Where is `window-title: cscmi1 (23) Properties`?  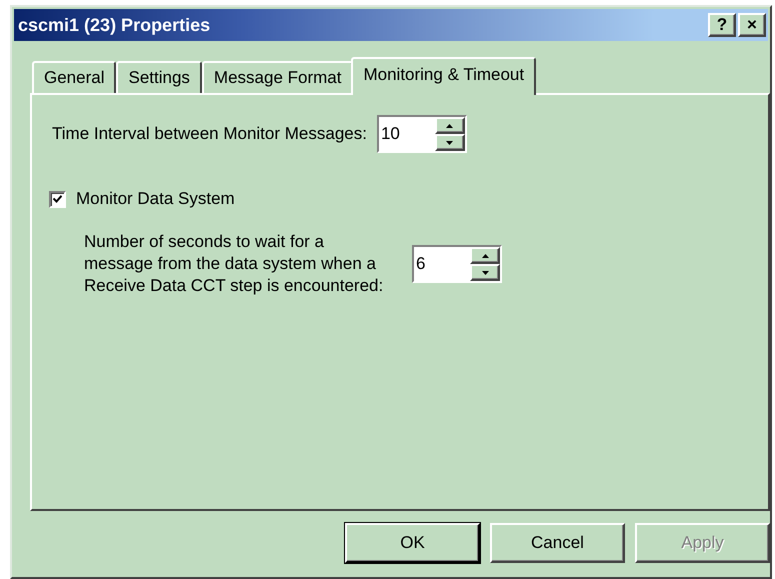 window-title: cscmi1 (23) Properties is located at coordinates (115, 25).